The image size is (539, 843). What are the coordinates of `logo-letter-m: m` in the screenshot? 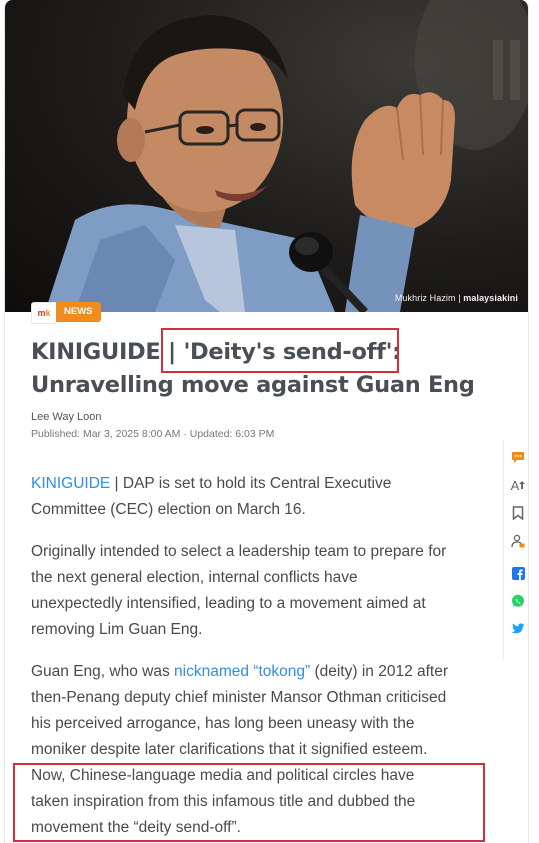 It's located at (41, 313).